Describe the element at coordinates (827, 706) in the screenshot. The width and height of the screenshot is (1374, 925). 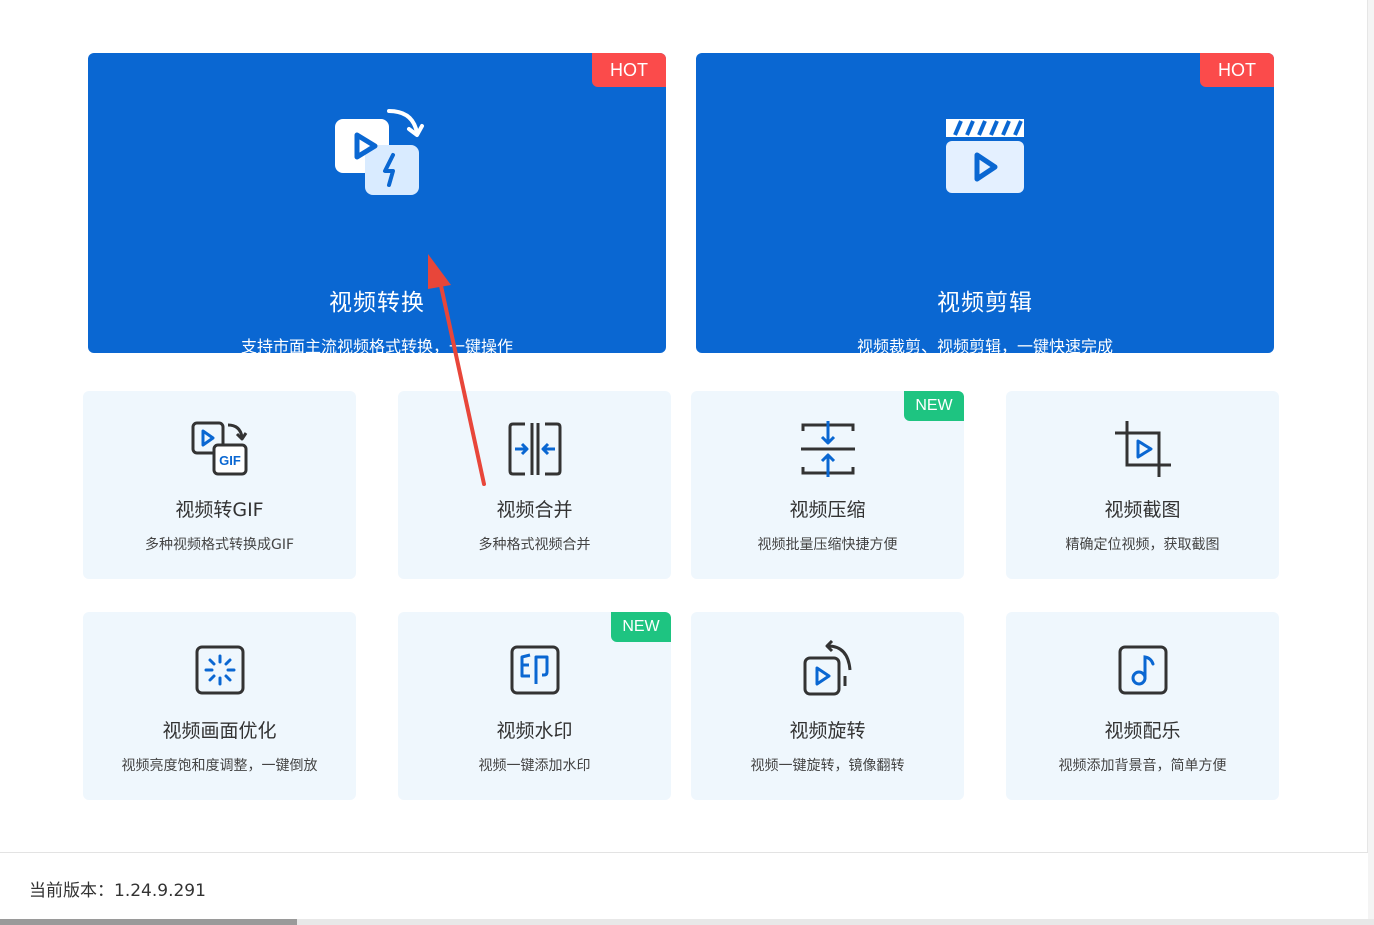
I see `video-rotate-card: 视频旋转 视频一键旋转，镜像翻转` at that location.